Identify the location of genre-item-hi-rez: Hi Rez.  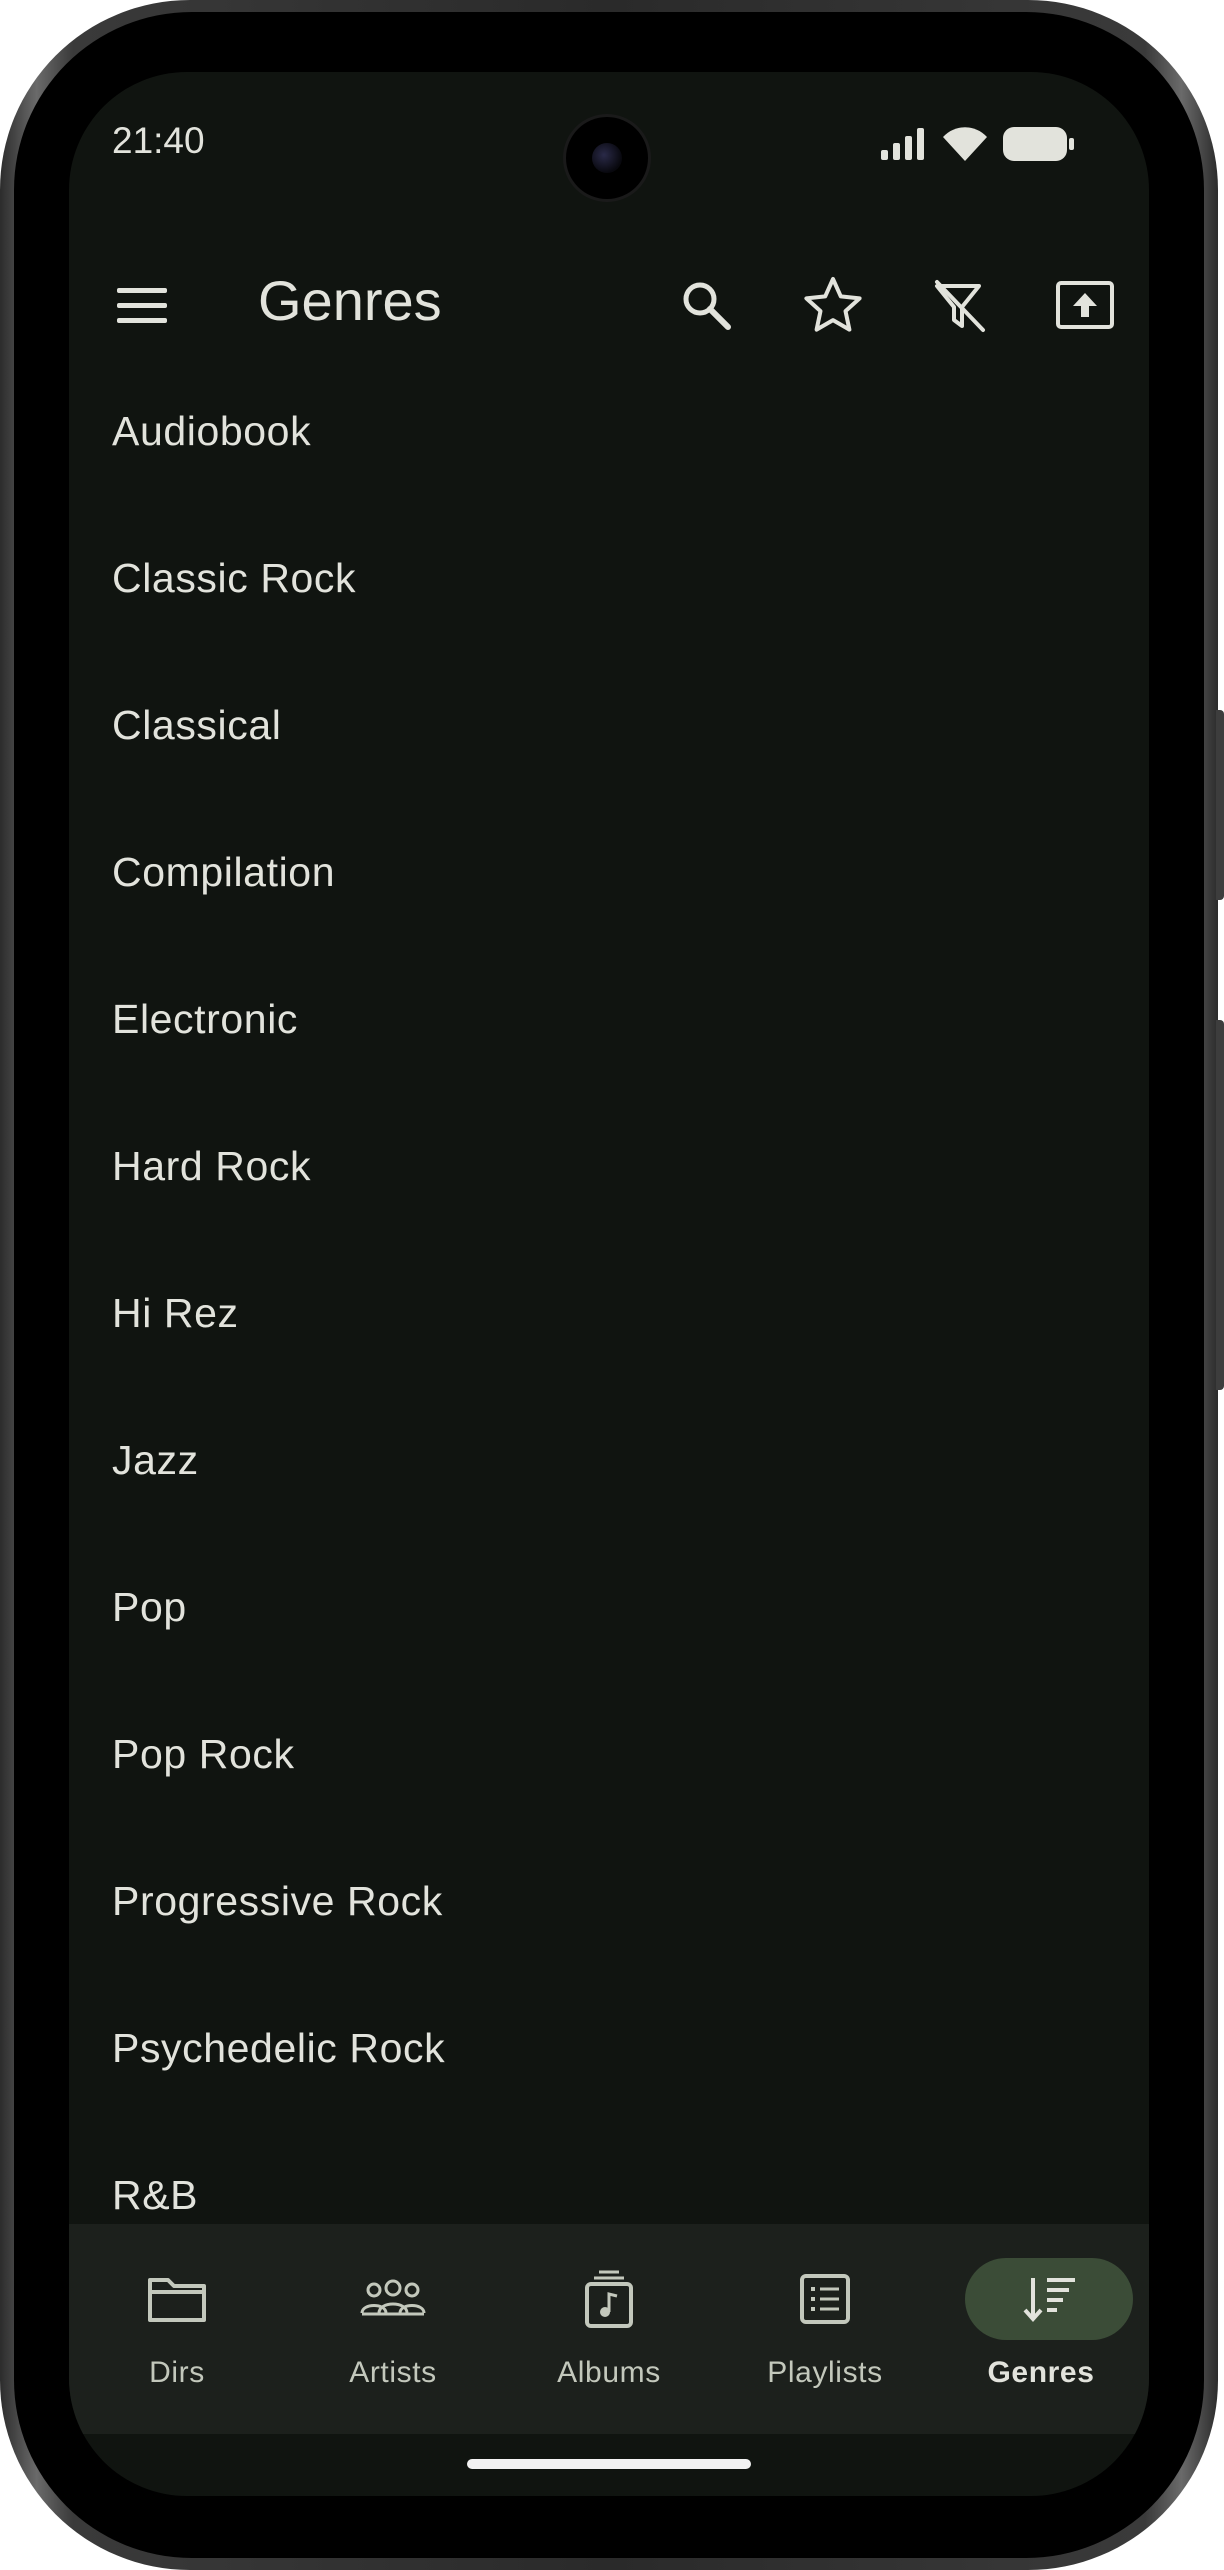
(609, 1313).